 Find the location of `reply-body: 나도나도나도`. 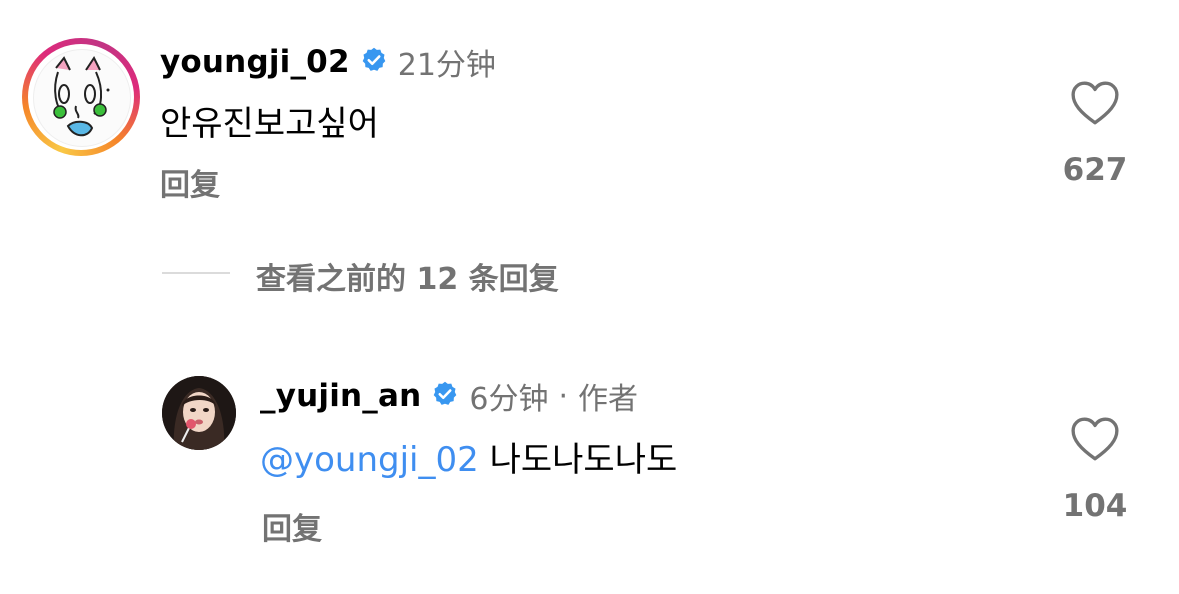

reply-body: 나도나도나도 is located at coordinates (583, 460).